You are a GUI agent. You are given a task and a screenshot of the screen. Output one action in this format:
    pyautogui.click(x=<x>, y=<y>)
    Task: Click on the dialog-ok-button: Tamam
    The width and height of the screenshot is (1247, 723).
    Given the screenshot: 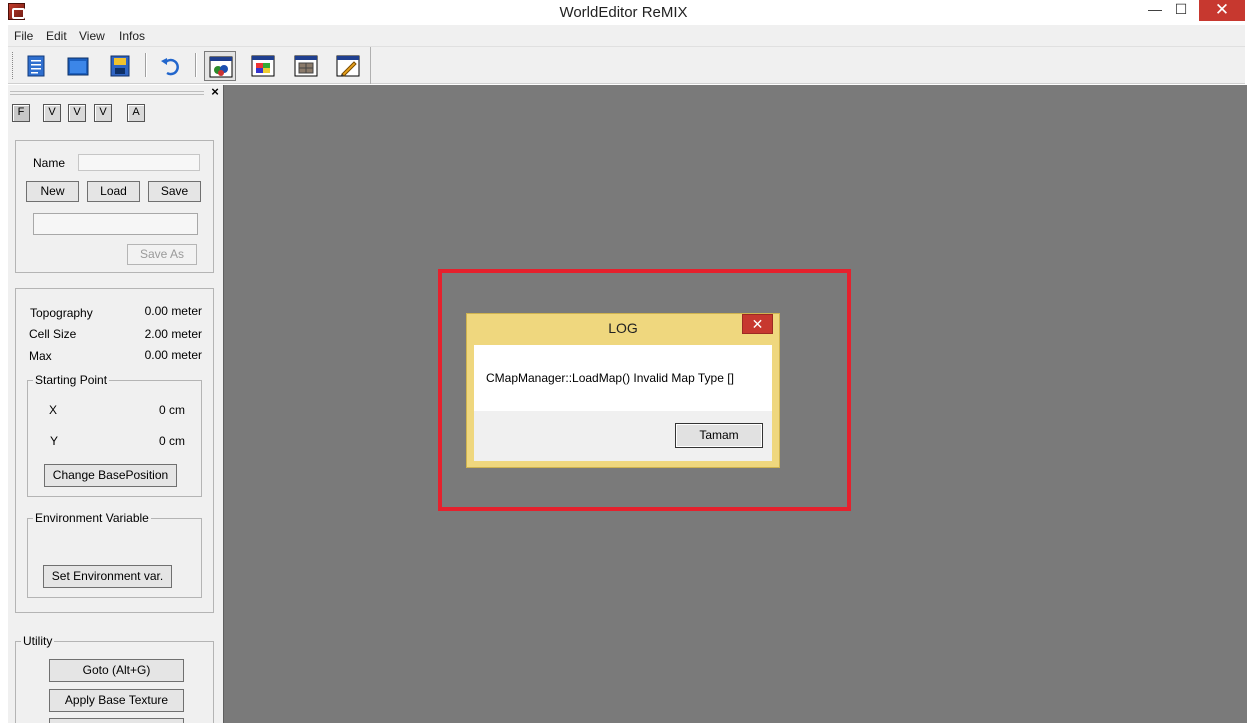 What is the action you would take?
    pyautogui.click(x=719, y=435)
    